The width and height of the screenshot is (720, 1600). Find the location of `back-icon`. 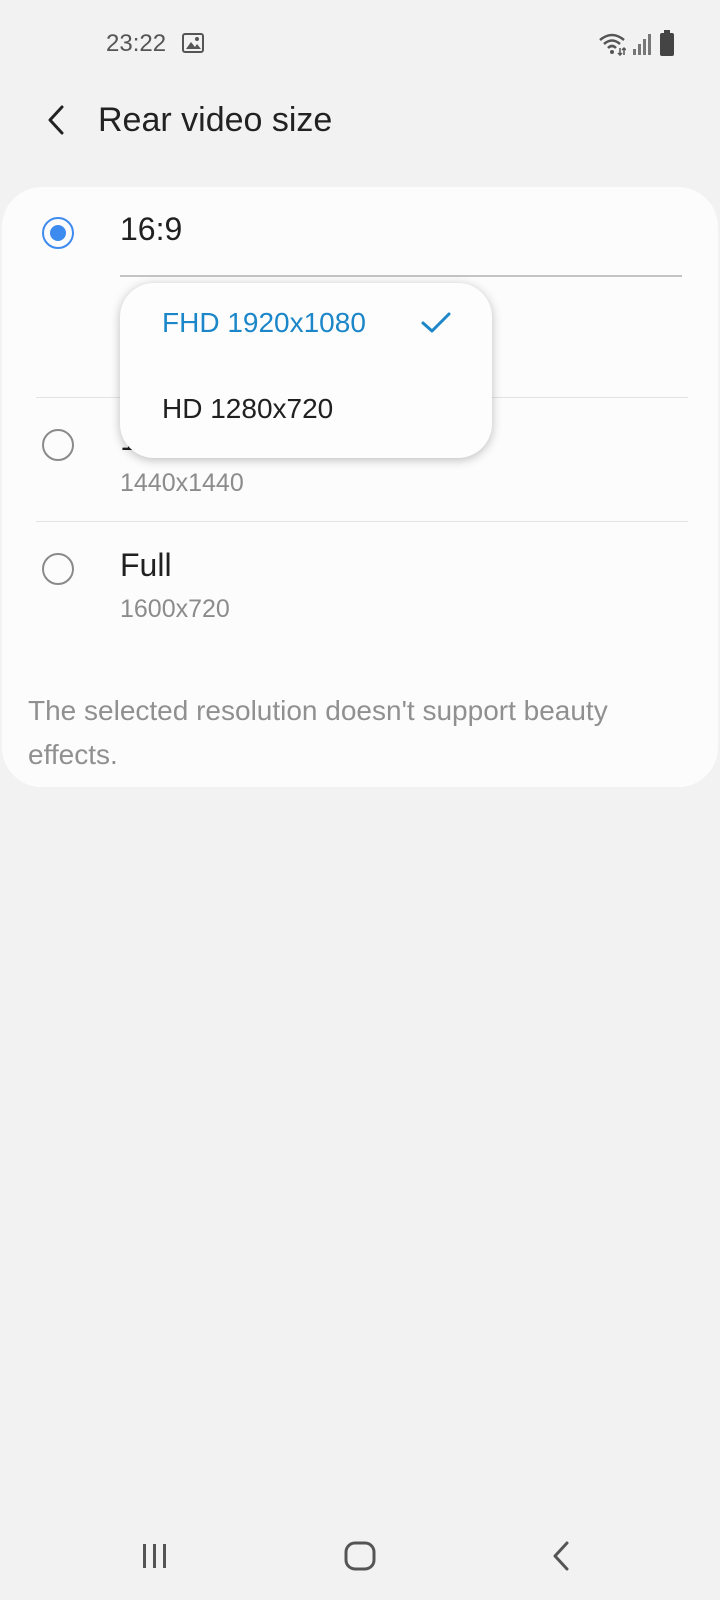

back-icon is located at coordinates (561, 1556).